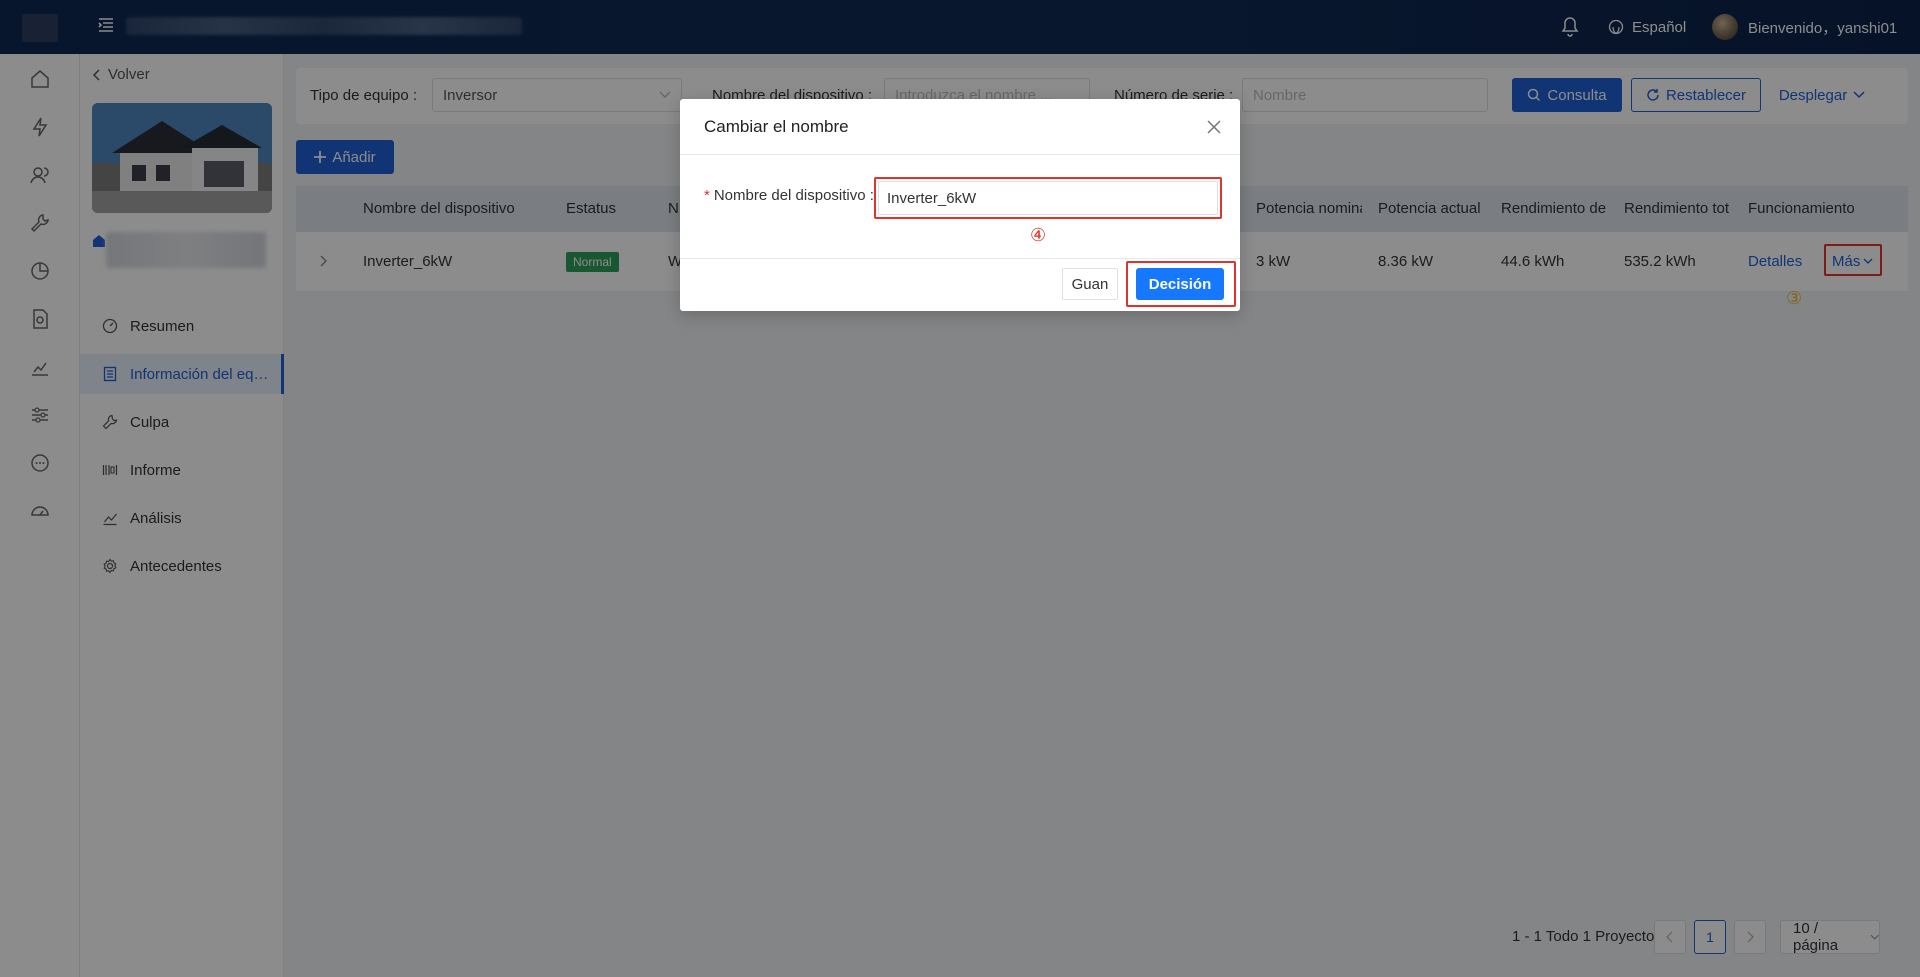 Image resolution: width=1920 pixels, height=977 pixels. What do you see at coordinates (793, 195) in the screenshot?
I see `field-label-text: Nombre del dispositivo :` at bounding box center [793, 195].